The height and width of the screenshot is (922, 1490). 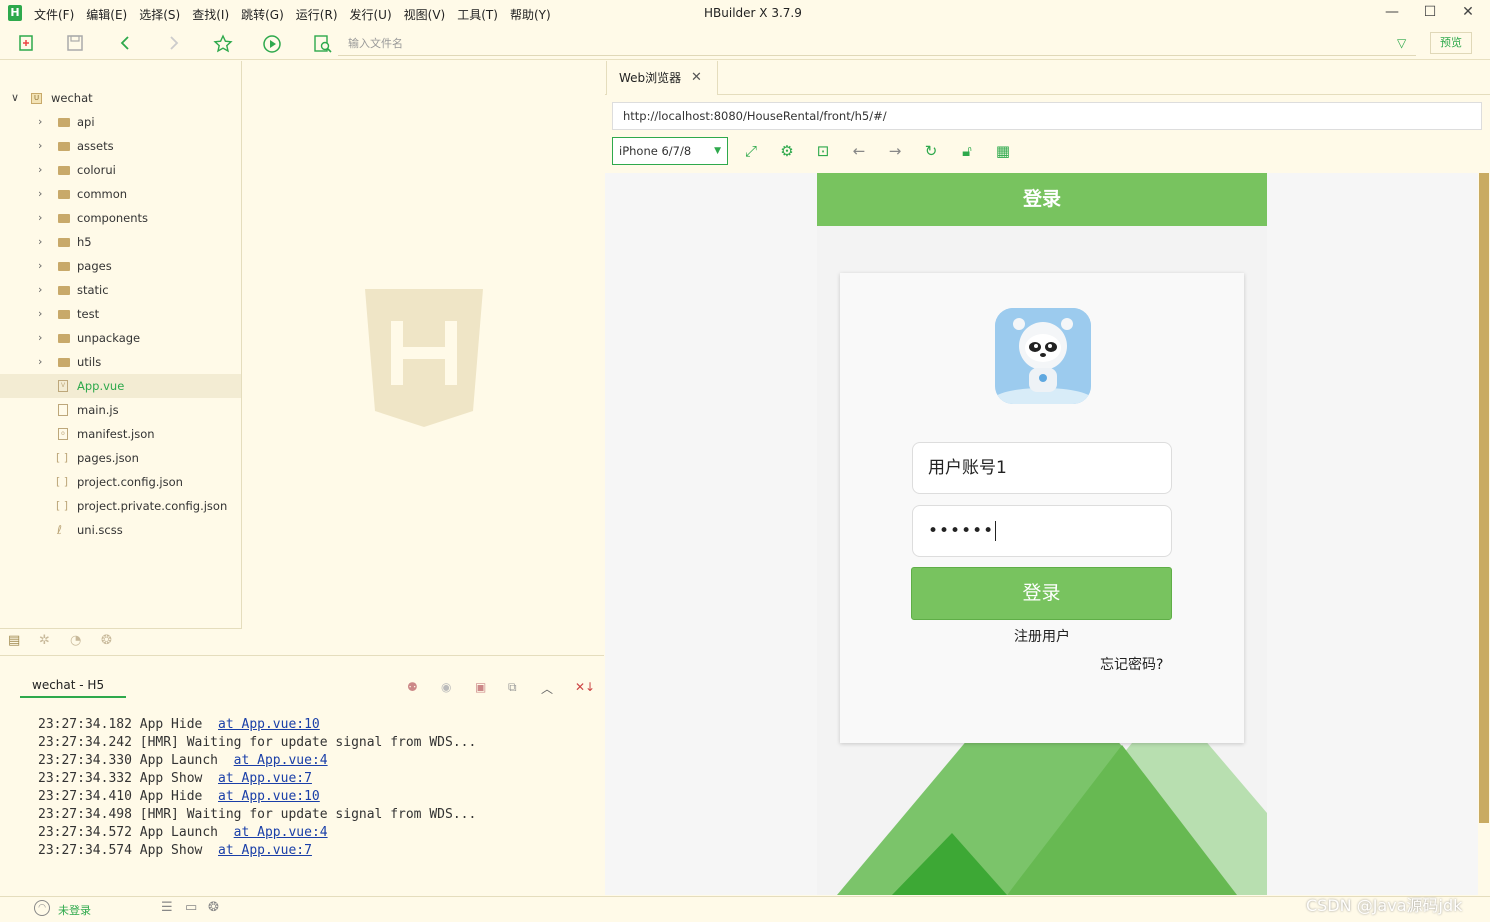 I want to click on tree-folder-colorui: › colorui, so click(x=120, y=170).